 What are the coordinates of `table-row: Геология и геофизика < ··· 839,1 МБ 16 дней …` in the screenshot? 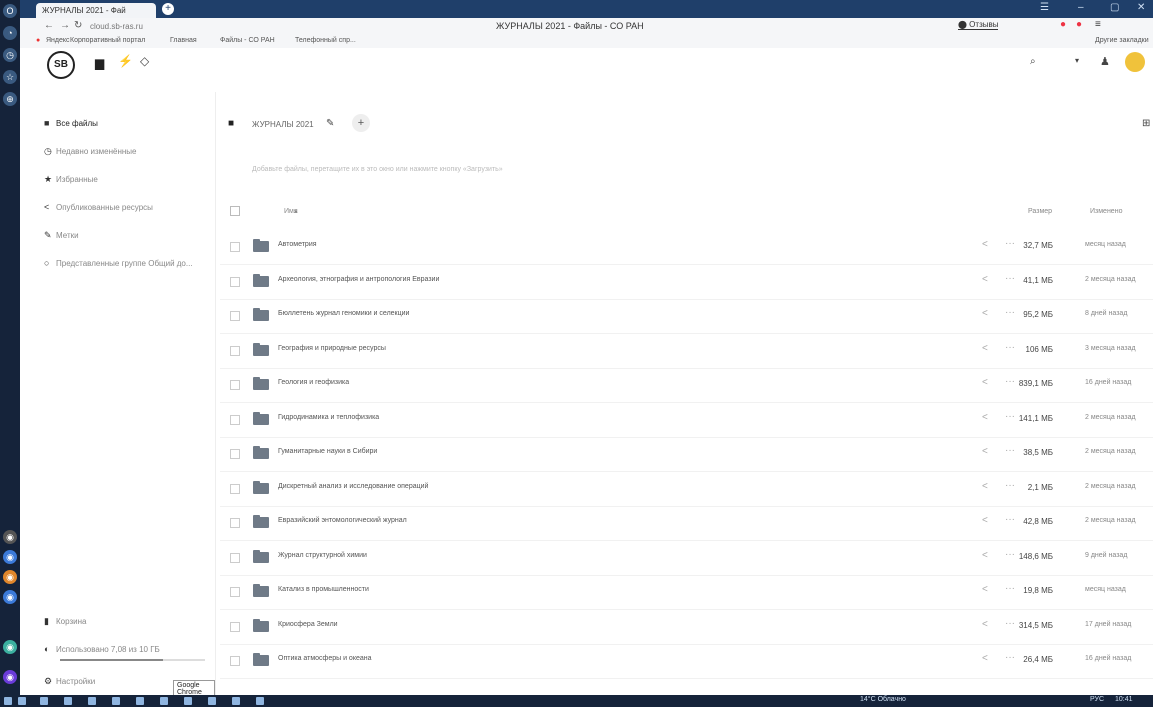 It's located at (686, 385).